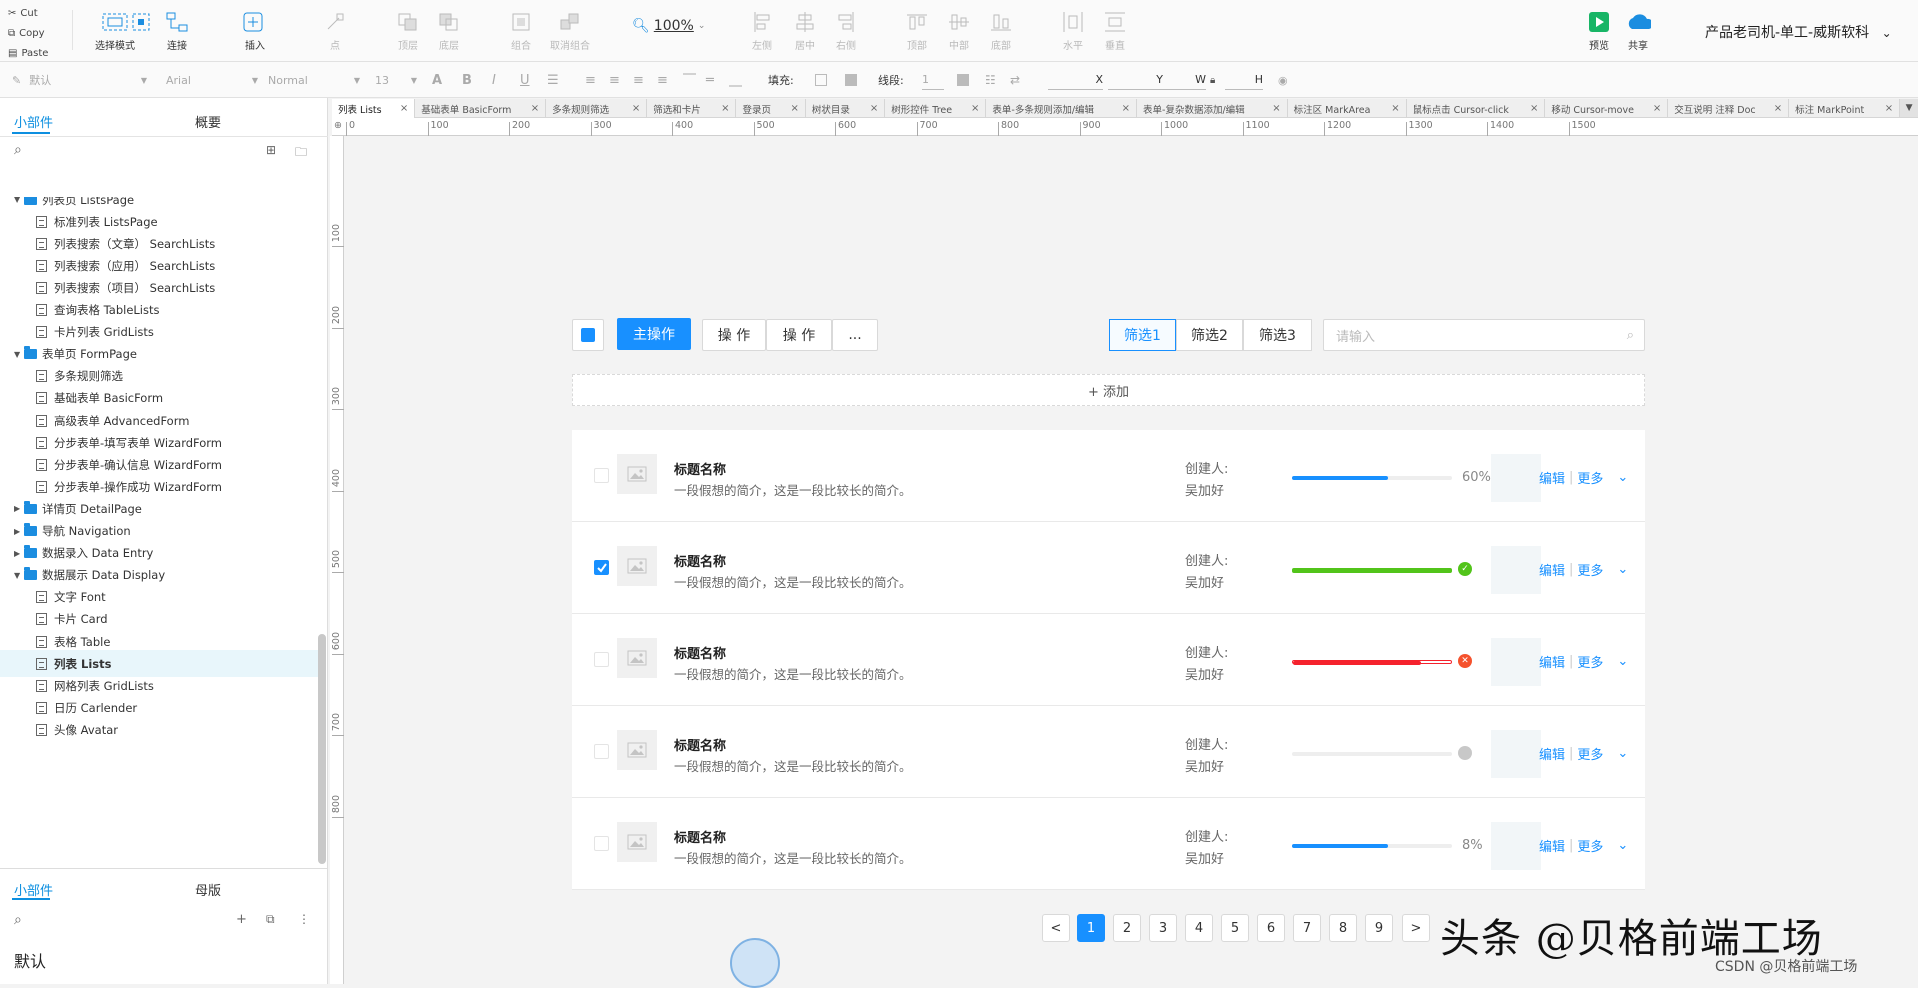  Describe the element at coordinates (1909, 108) in the screenshot. I see `tab-list-dropdown-icon: ▼` at that location.